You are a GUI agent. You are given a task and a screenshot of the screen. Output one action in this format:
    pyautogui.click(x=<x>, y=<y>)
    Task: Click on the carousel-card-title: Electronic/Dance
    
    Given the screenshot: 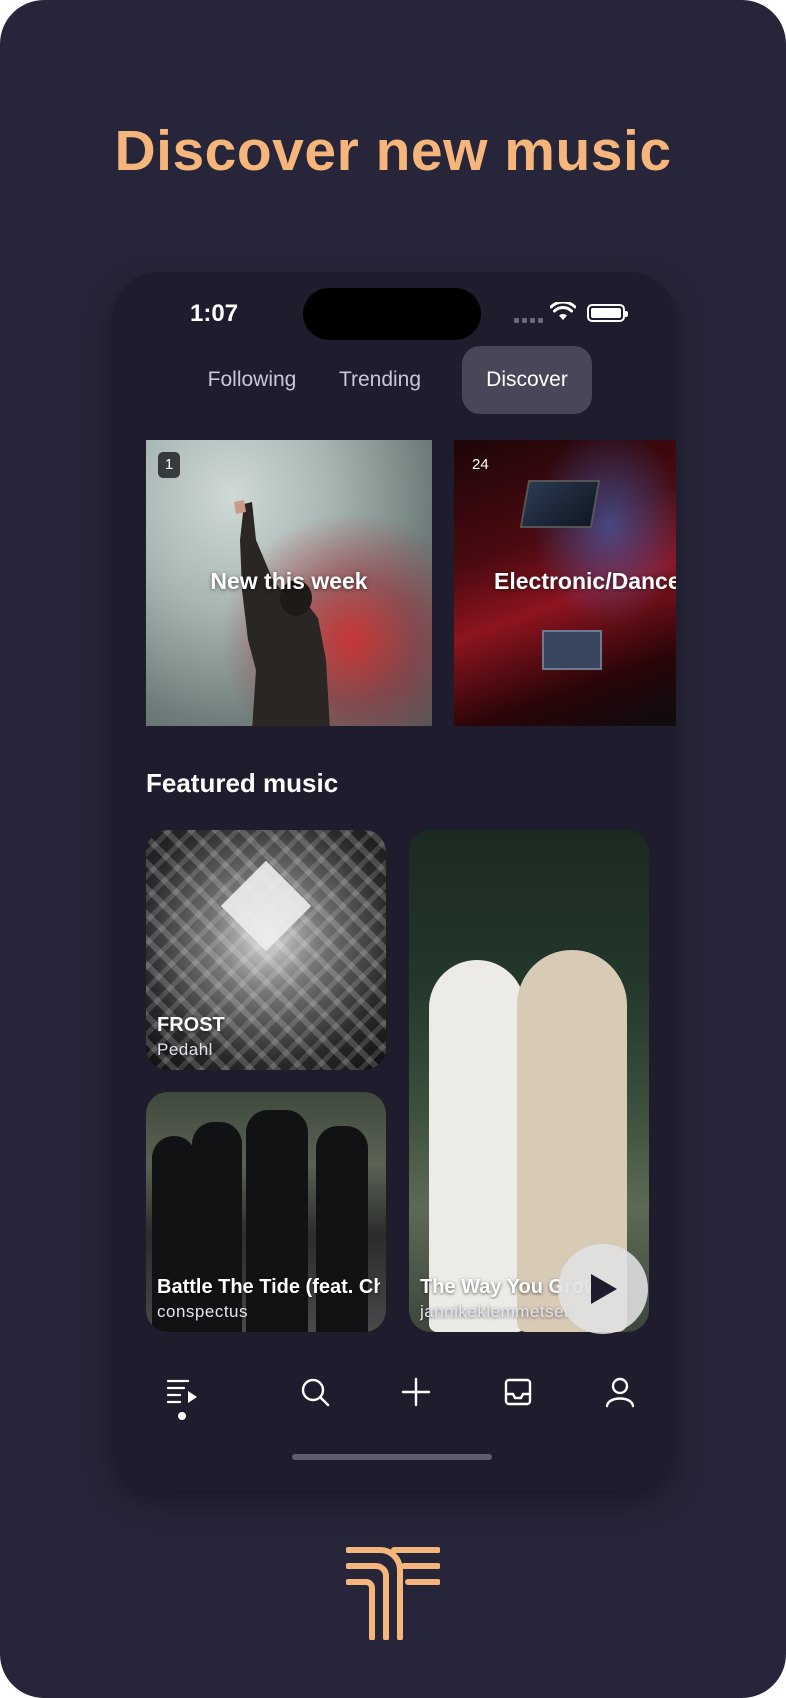 What is the action you would take?
    pyautogui.click(x=585, y=581)
    